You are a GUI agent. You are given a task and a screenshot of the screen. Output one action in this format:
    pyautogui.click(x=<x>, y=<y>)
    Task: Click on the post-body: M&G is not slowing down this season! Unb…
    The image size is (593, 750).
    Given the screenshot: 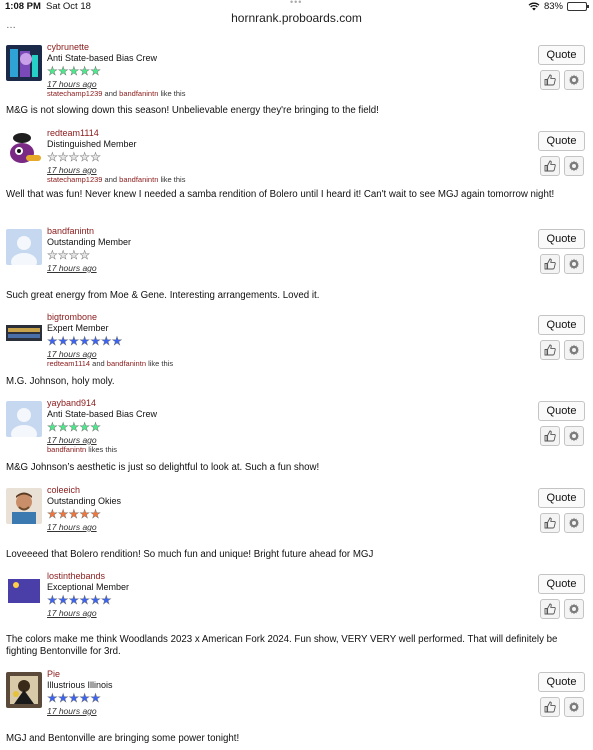 What is the action you would take?
    pyautogui.click(x=192, y=110)
    